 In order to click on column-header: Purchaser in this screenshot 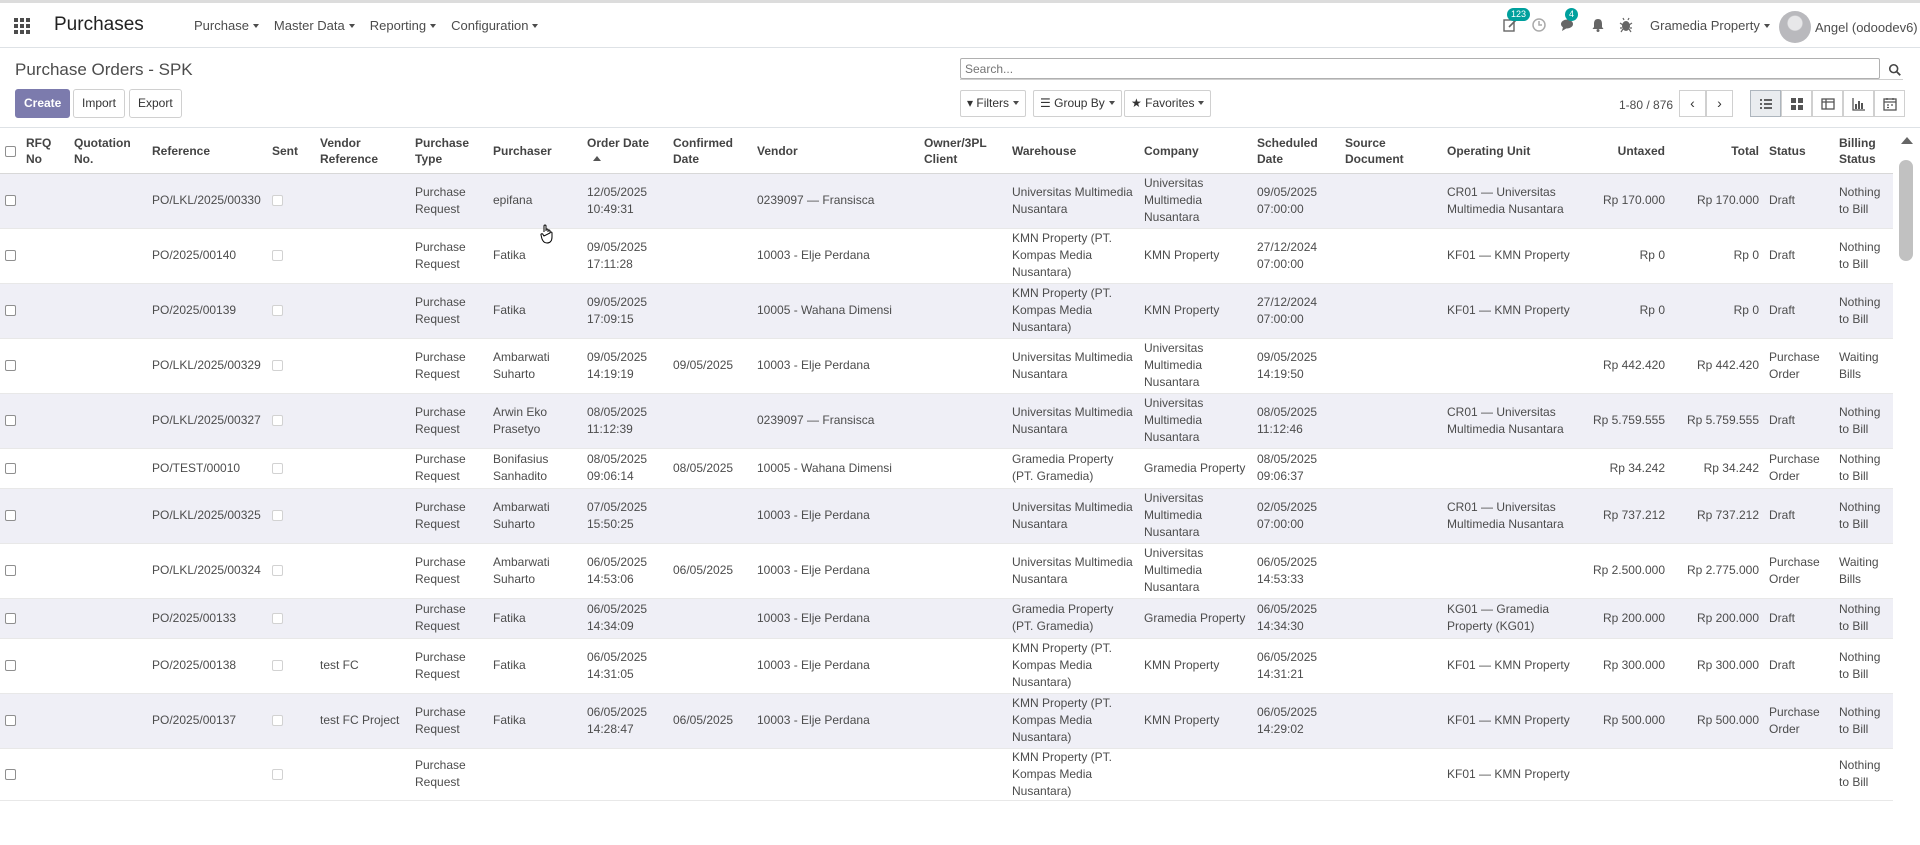, I will do `click(535, 151)`.